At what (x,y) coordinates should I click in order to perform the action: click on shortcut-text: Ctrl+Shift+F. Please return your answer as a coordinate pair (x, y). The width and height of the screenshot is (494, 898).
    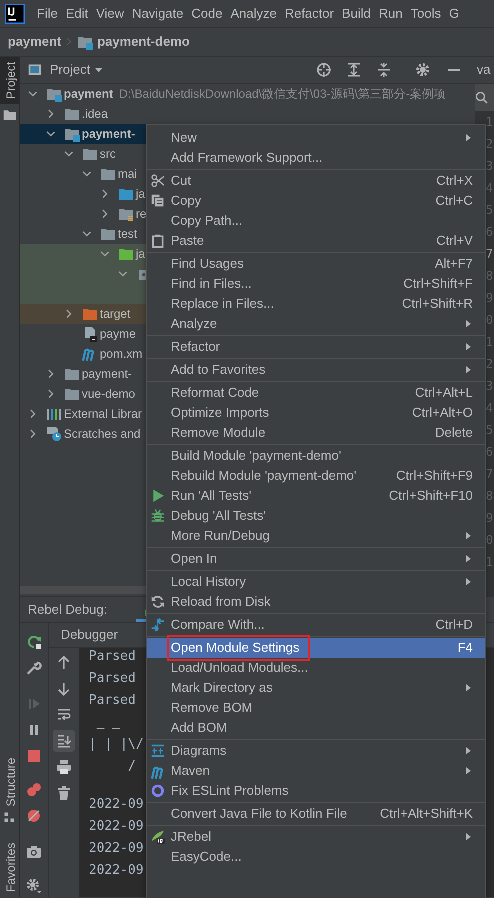
    Looking at the image, I should click on (437, 284).